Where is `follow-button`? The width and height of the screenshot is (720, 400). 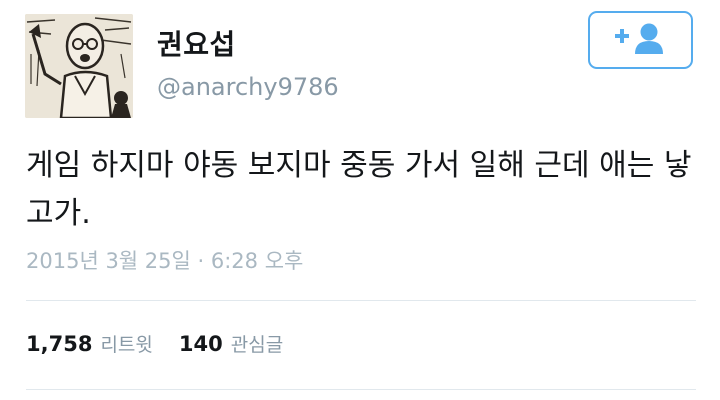
follow-button is located at coordinates (640, 40).